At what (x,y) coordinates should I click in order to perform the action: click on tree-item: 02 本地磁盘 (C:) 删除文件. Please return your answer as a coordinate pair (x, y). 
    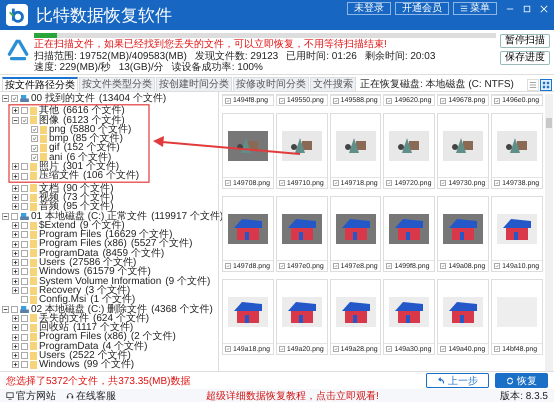
    Looking at the image, I should click on (89, 309).